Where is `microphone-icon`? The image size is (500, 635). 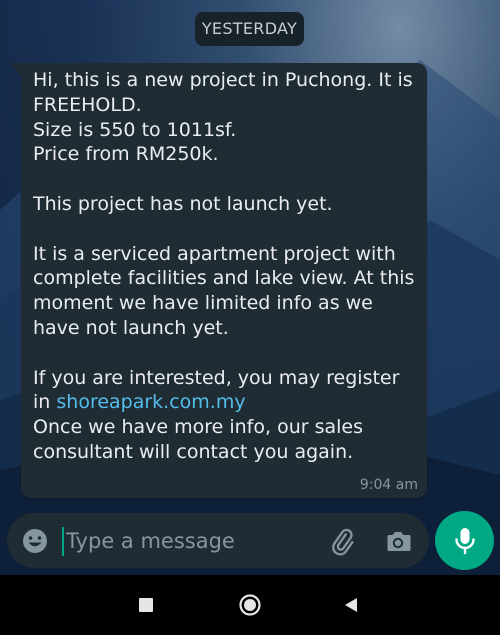 microphone-icon is located at coordinates (465, 541).